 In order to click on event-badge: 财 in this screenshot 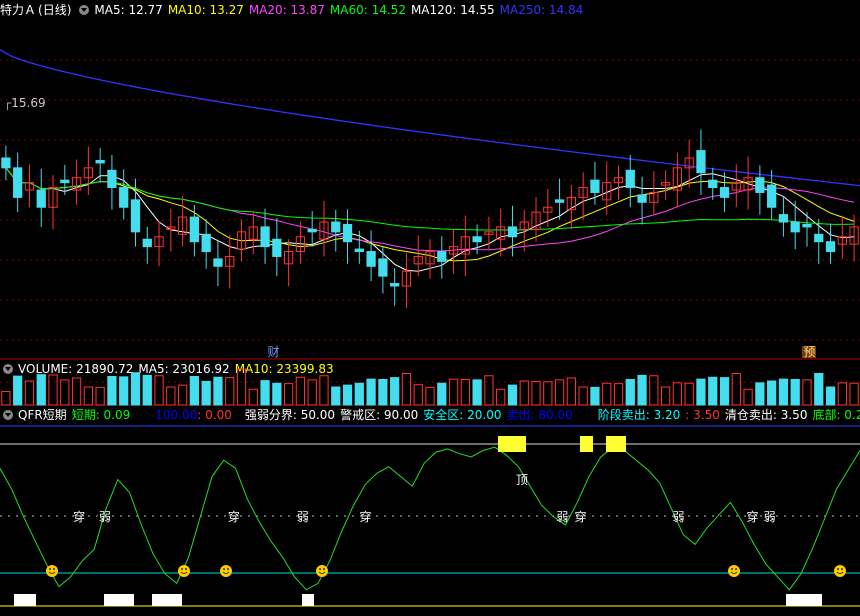, I will do `click(273, 352)`.